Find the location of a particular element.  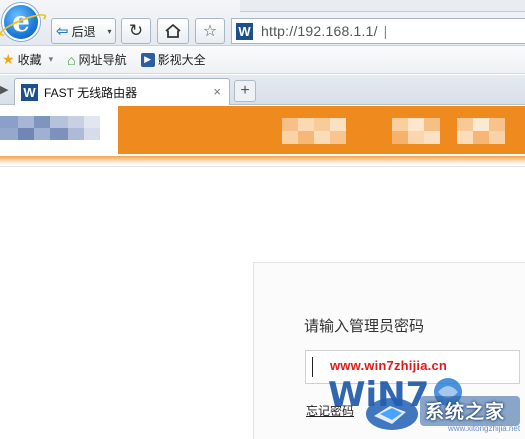

favorites-item-video: ▶ 影视大全 is located at coordinates (173, 59).